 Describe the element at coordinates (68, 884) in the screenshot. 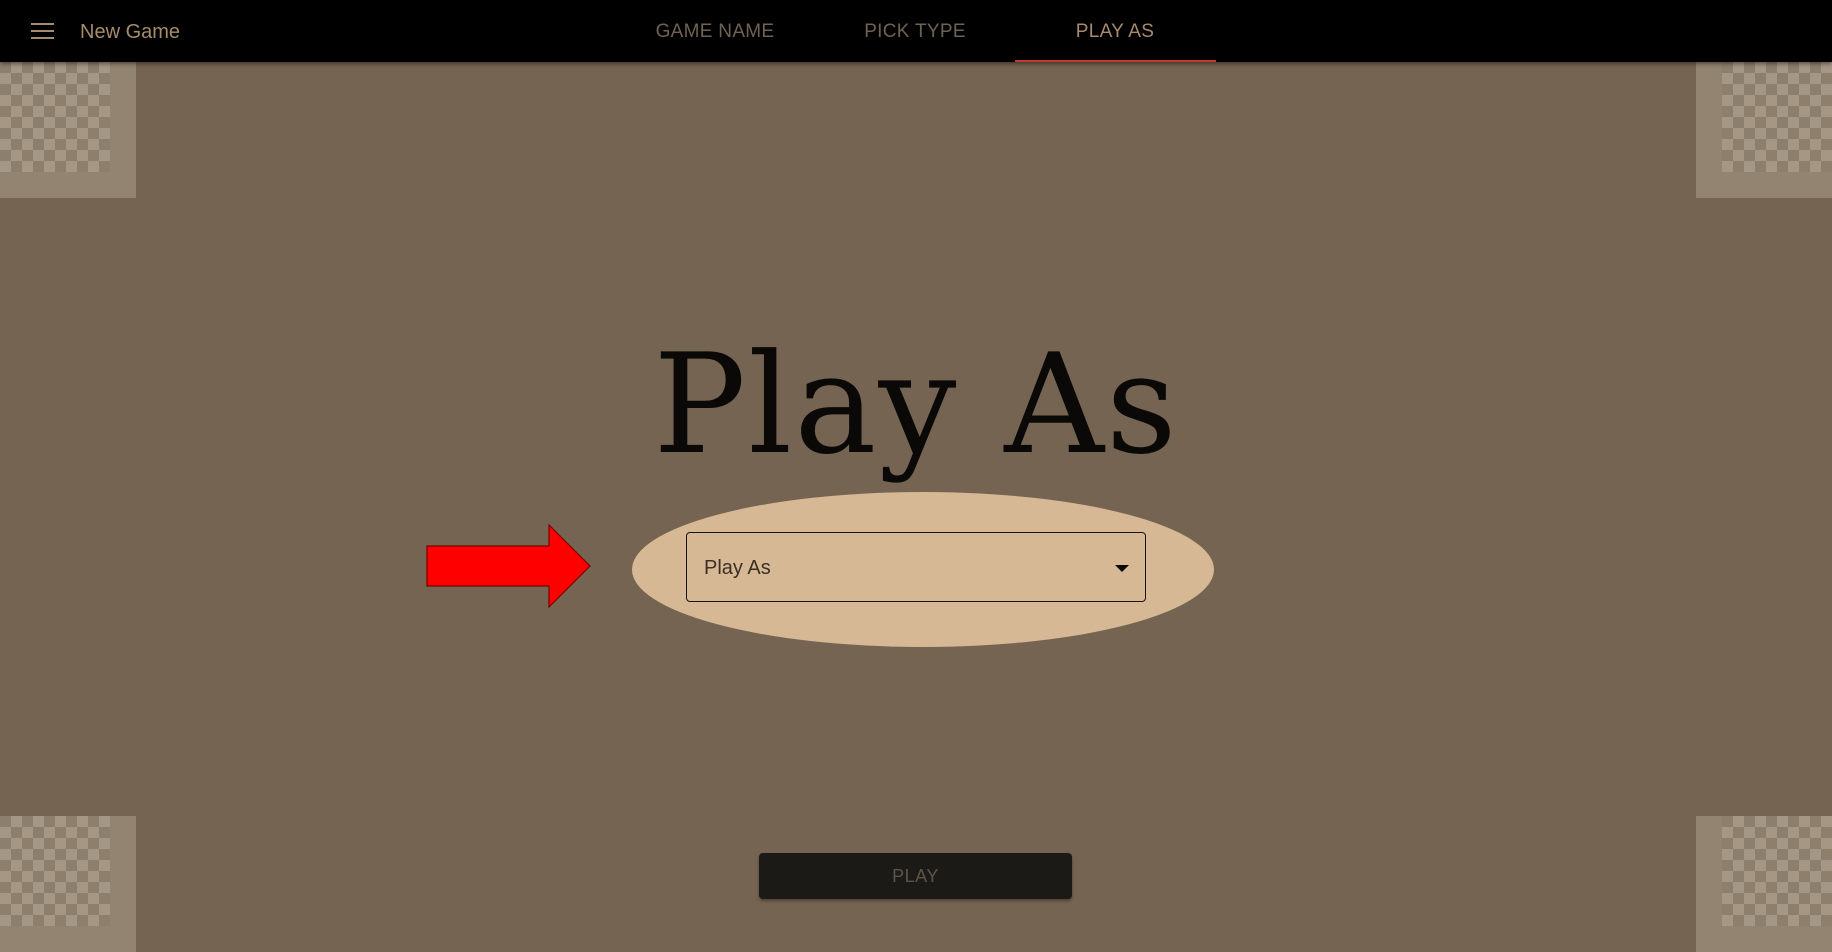

I see `corner-checkerboard-bottom-left` at that location.